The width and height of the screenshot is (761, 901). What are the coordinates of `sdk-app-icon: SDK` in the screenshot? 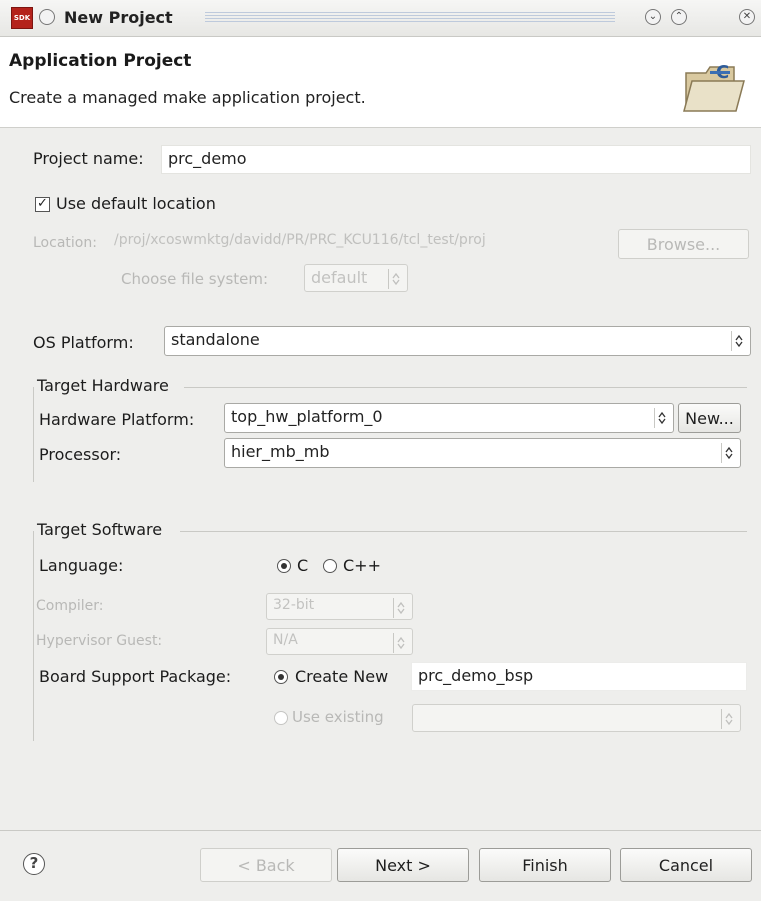 It's located at (22, 18).